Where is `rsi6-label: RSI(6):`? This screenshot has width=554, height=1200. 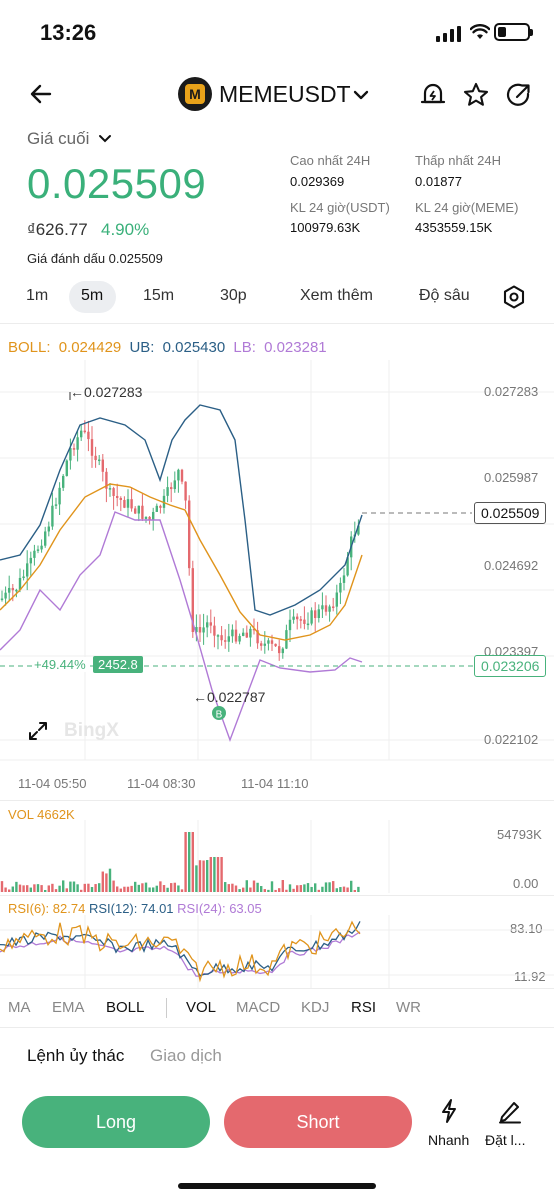 rsi6-label: RSI(6): is located at coordinates (29, 908).